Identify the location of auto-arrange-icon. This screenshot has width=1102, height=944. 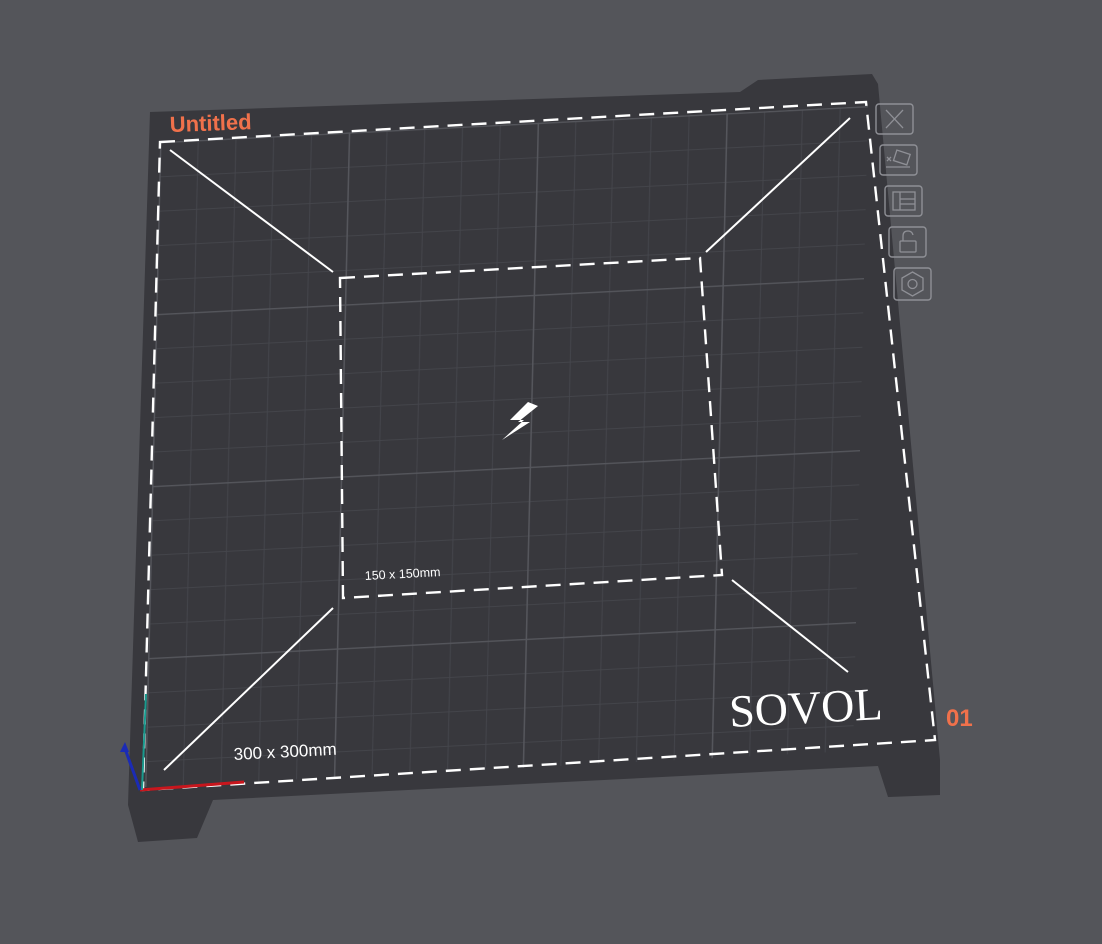
(899, 158).